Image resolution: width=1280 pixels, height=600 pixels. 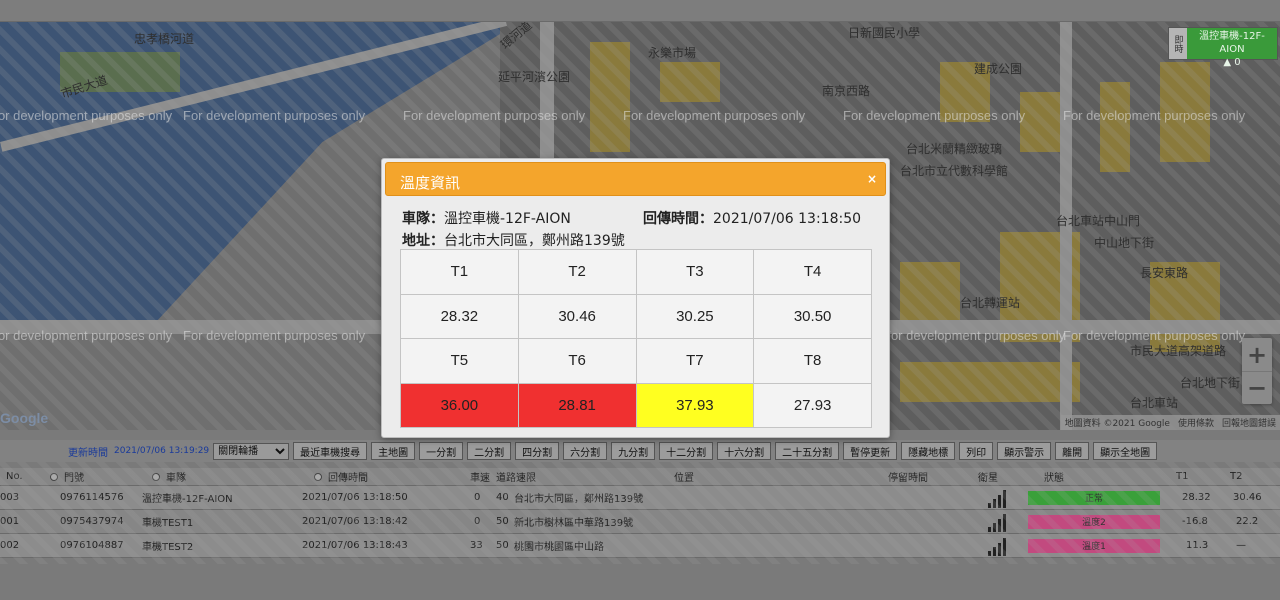 I want to click on split-1-button: 一分割, so click(x=441, y=451).